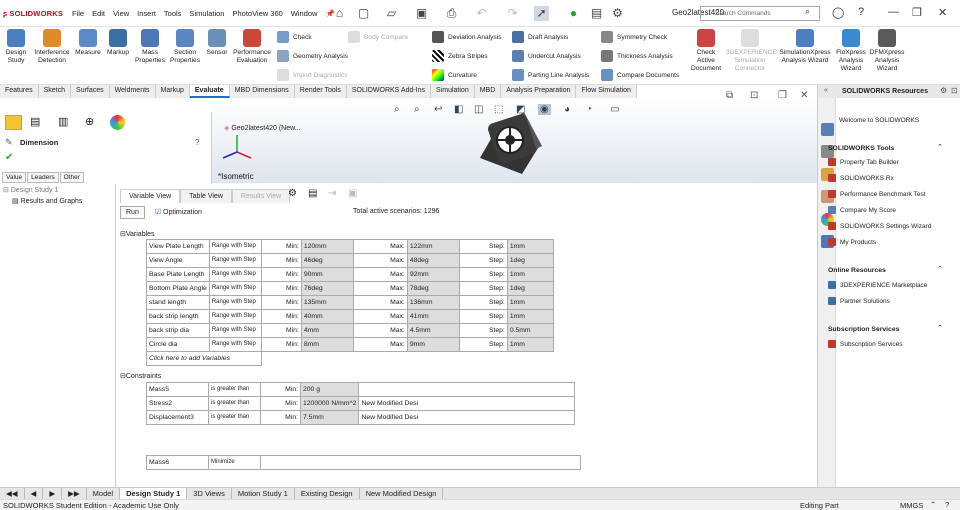 This screenshot has width=960, height=510. I want to click on nav-first-icon: ◀◀, so click(12, 493).